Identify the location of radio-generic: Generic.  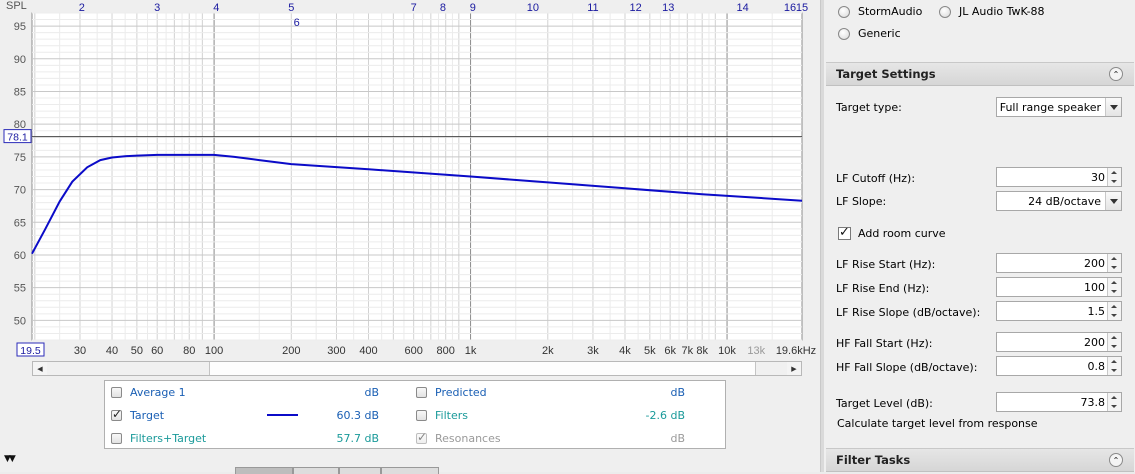
(869, 33).